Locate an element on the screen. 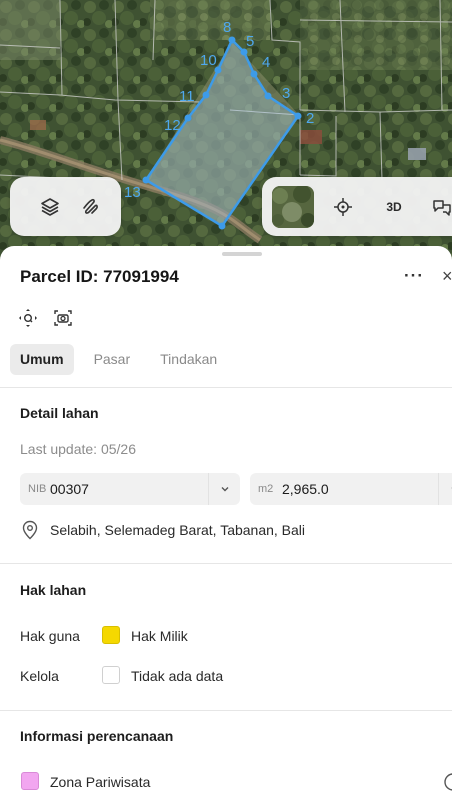 This screenshot has height=804, width=452. kelola-swatch is located at coordinates (111, 675).